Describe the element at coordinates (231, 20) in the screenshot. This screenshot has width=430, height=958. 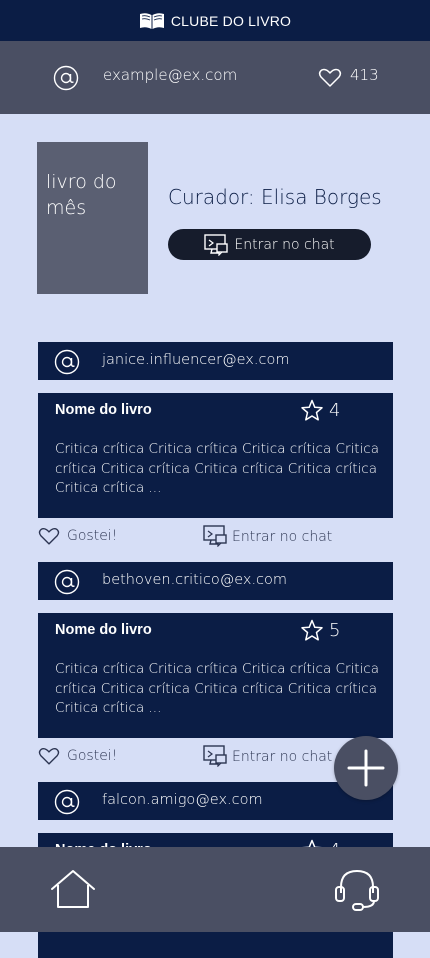
I see `app-title: CLUBE DO LIVRO` at that location.